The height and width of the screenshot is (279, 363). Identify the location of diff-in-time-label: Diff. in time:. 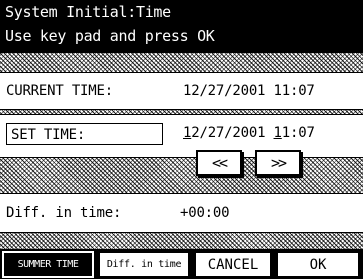
(64, 213).